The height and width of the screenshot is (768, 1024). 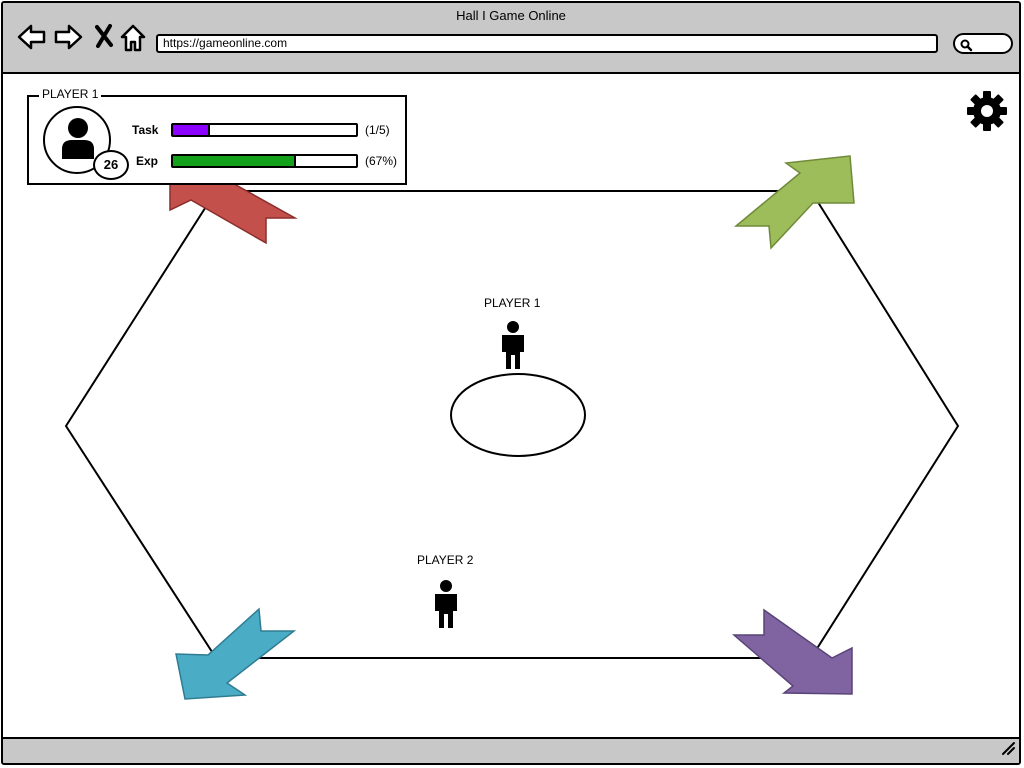 I want to click on status-bar, so click(x=511, y=750).